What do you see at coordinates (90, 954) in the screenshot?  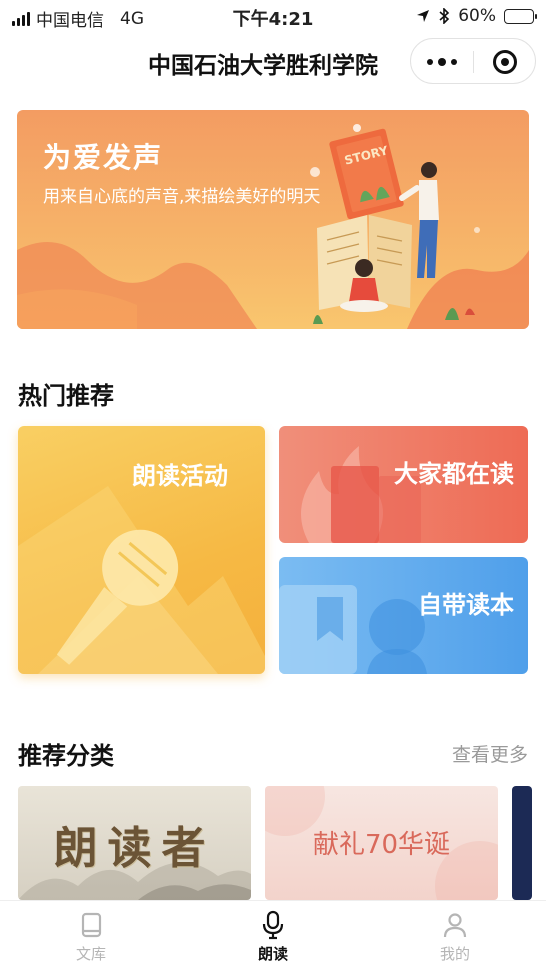 I see `tab-label: 文库` at bounding box center [90, 954].